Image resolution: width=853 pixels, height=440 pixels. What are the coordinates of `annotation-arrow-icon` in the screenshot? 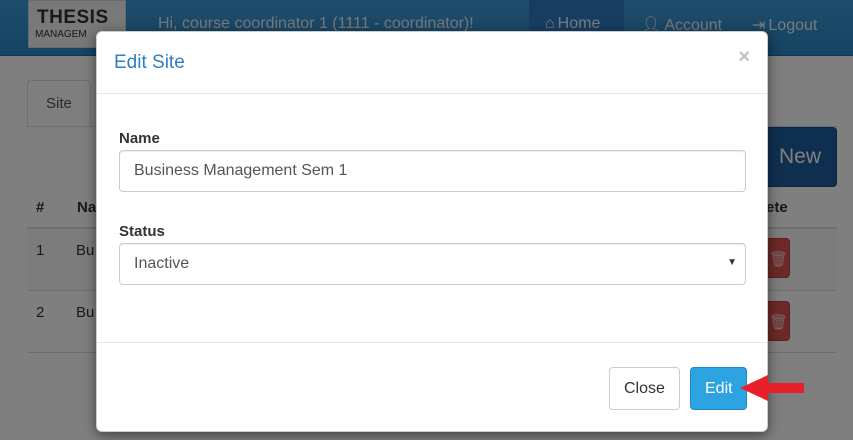 It's located at (772, 388).